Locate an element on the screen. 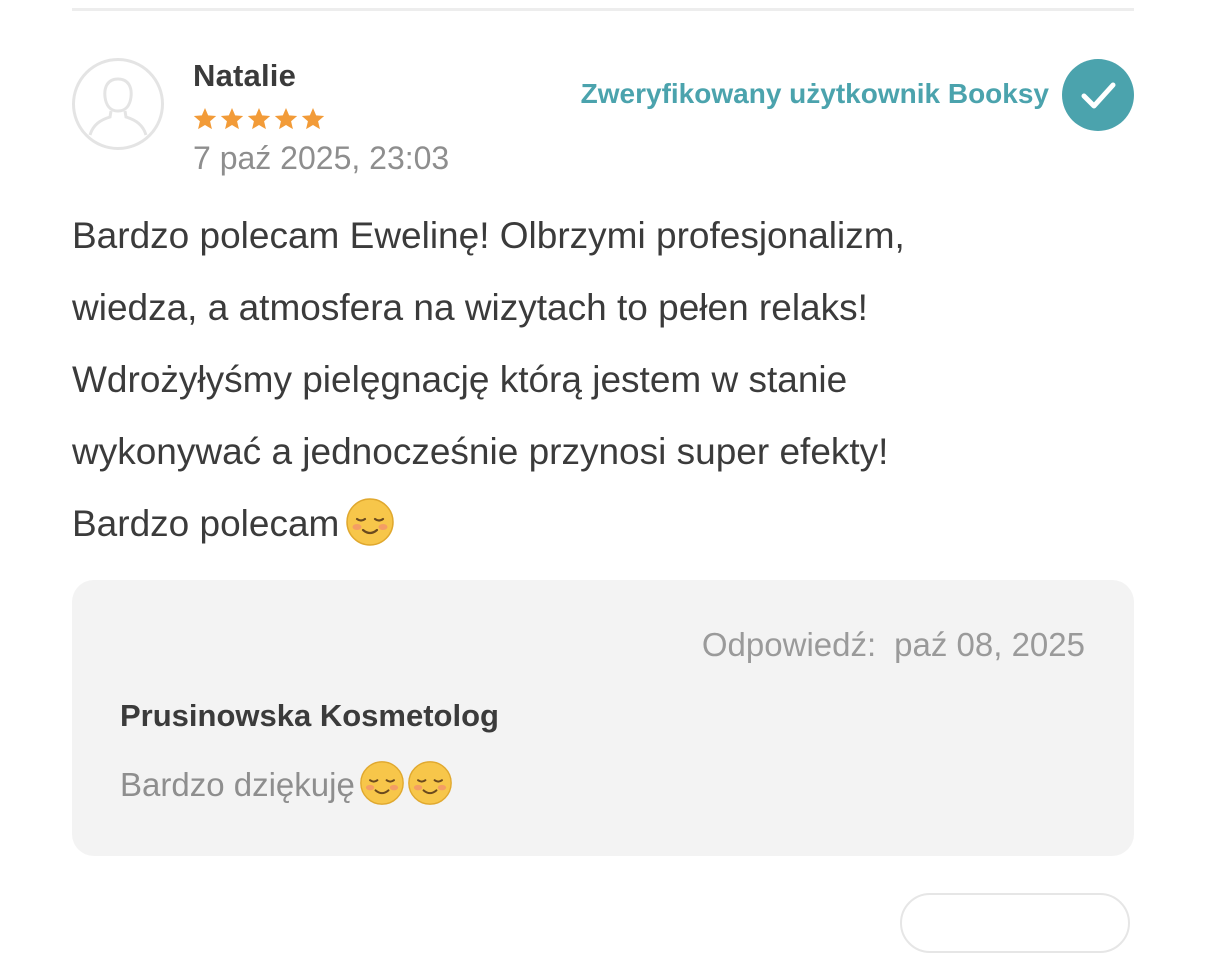 This screenshot has height=953, width=1206. reply-date-row: Odpowiedź: paź 08, 2025 is located at coordinates (893, 645).